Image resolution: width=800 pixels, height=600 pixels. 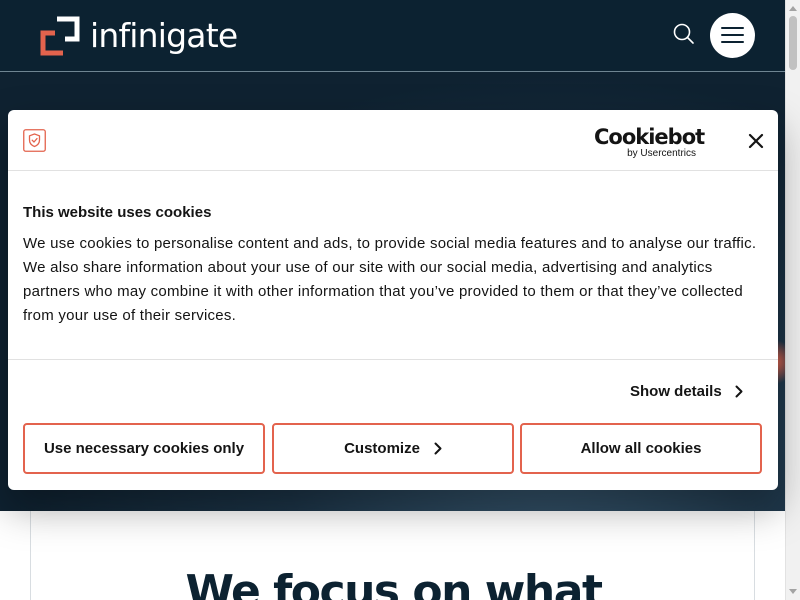 What do you see at coordinates (641, 448) in the screenshot?
I see `allow-all-cookies-button: Allow all cookies` at bounding box center [641, 448].